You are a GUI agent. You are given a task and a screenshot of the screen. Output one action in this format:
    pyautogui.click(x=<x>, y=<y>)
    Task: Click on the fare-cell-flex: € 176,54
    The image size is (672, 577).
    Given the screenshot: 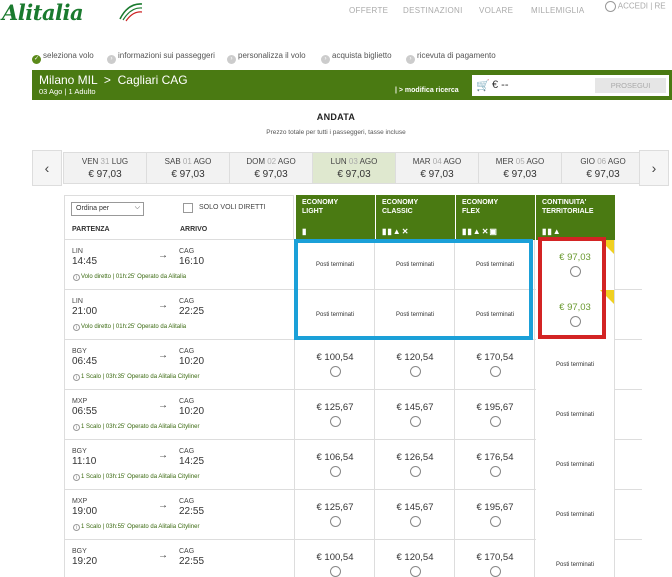 What is the action you would take?
    pyautogui.click(x=495, y=465)
    